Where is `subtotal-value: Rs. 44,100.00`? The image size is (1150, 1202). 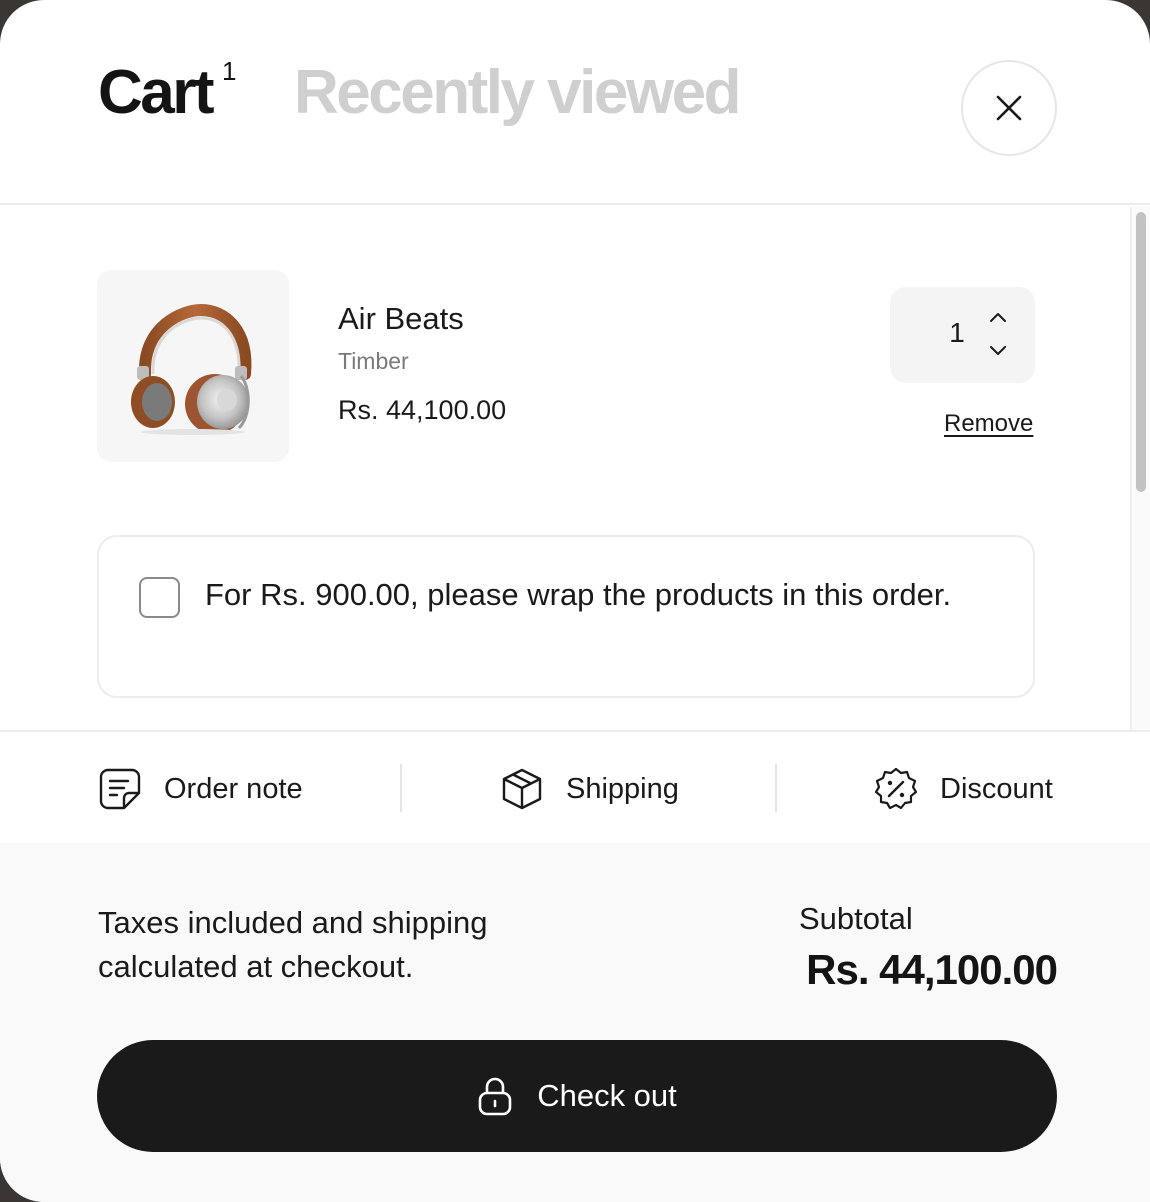 subtotal-value: Rs. 44,100.00 is located at coordinates (932, 969).